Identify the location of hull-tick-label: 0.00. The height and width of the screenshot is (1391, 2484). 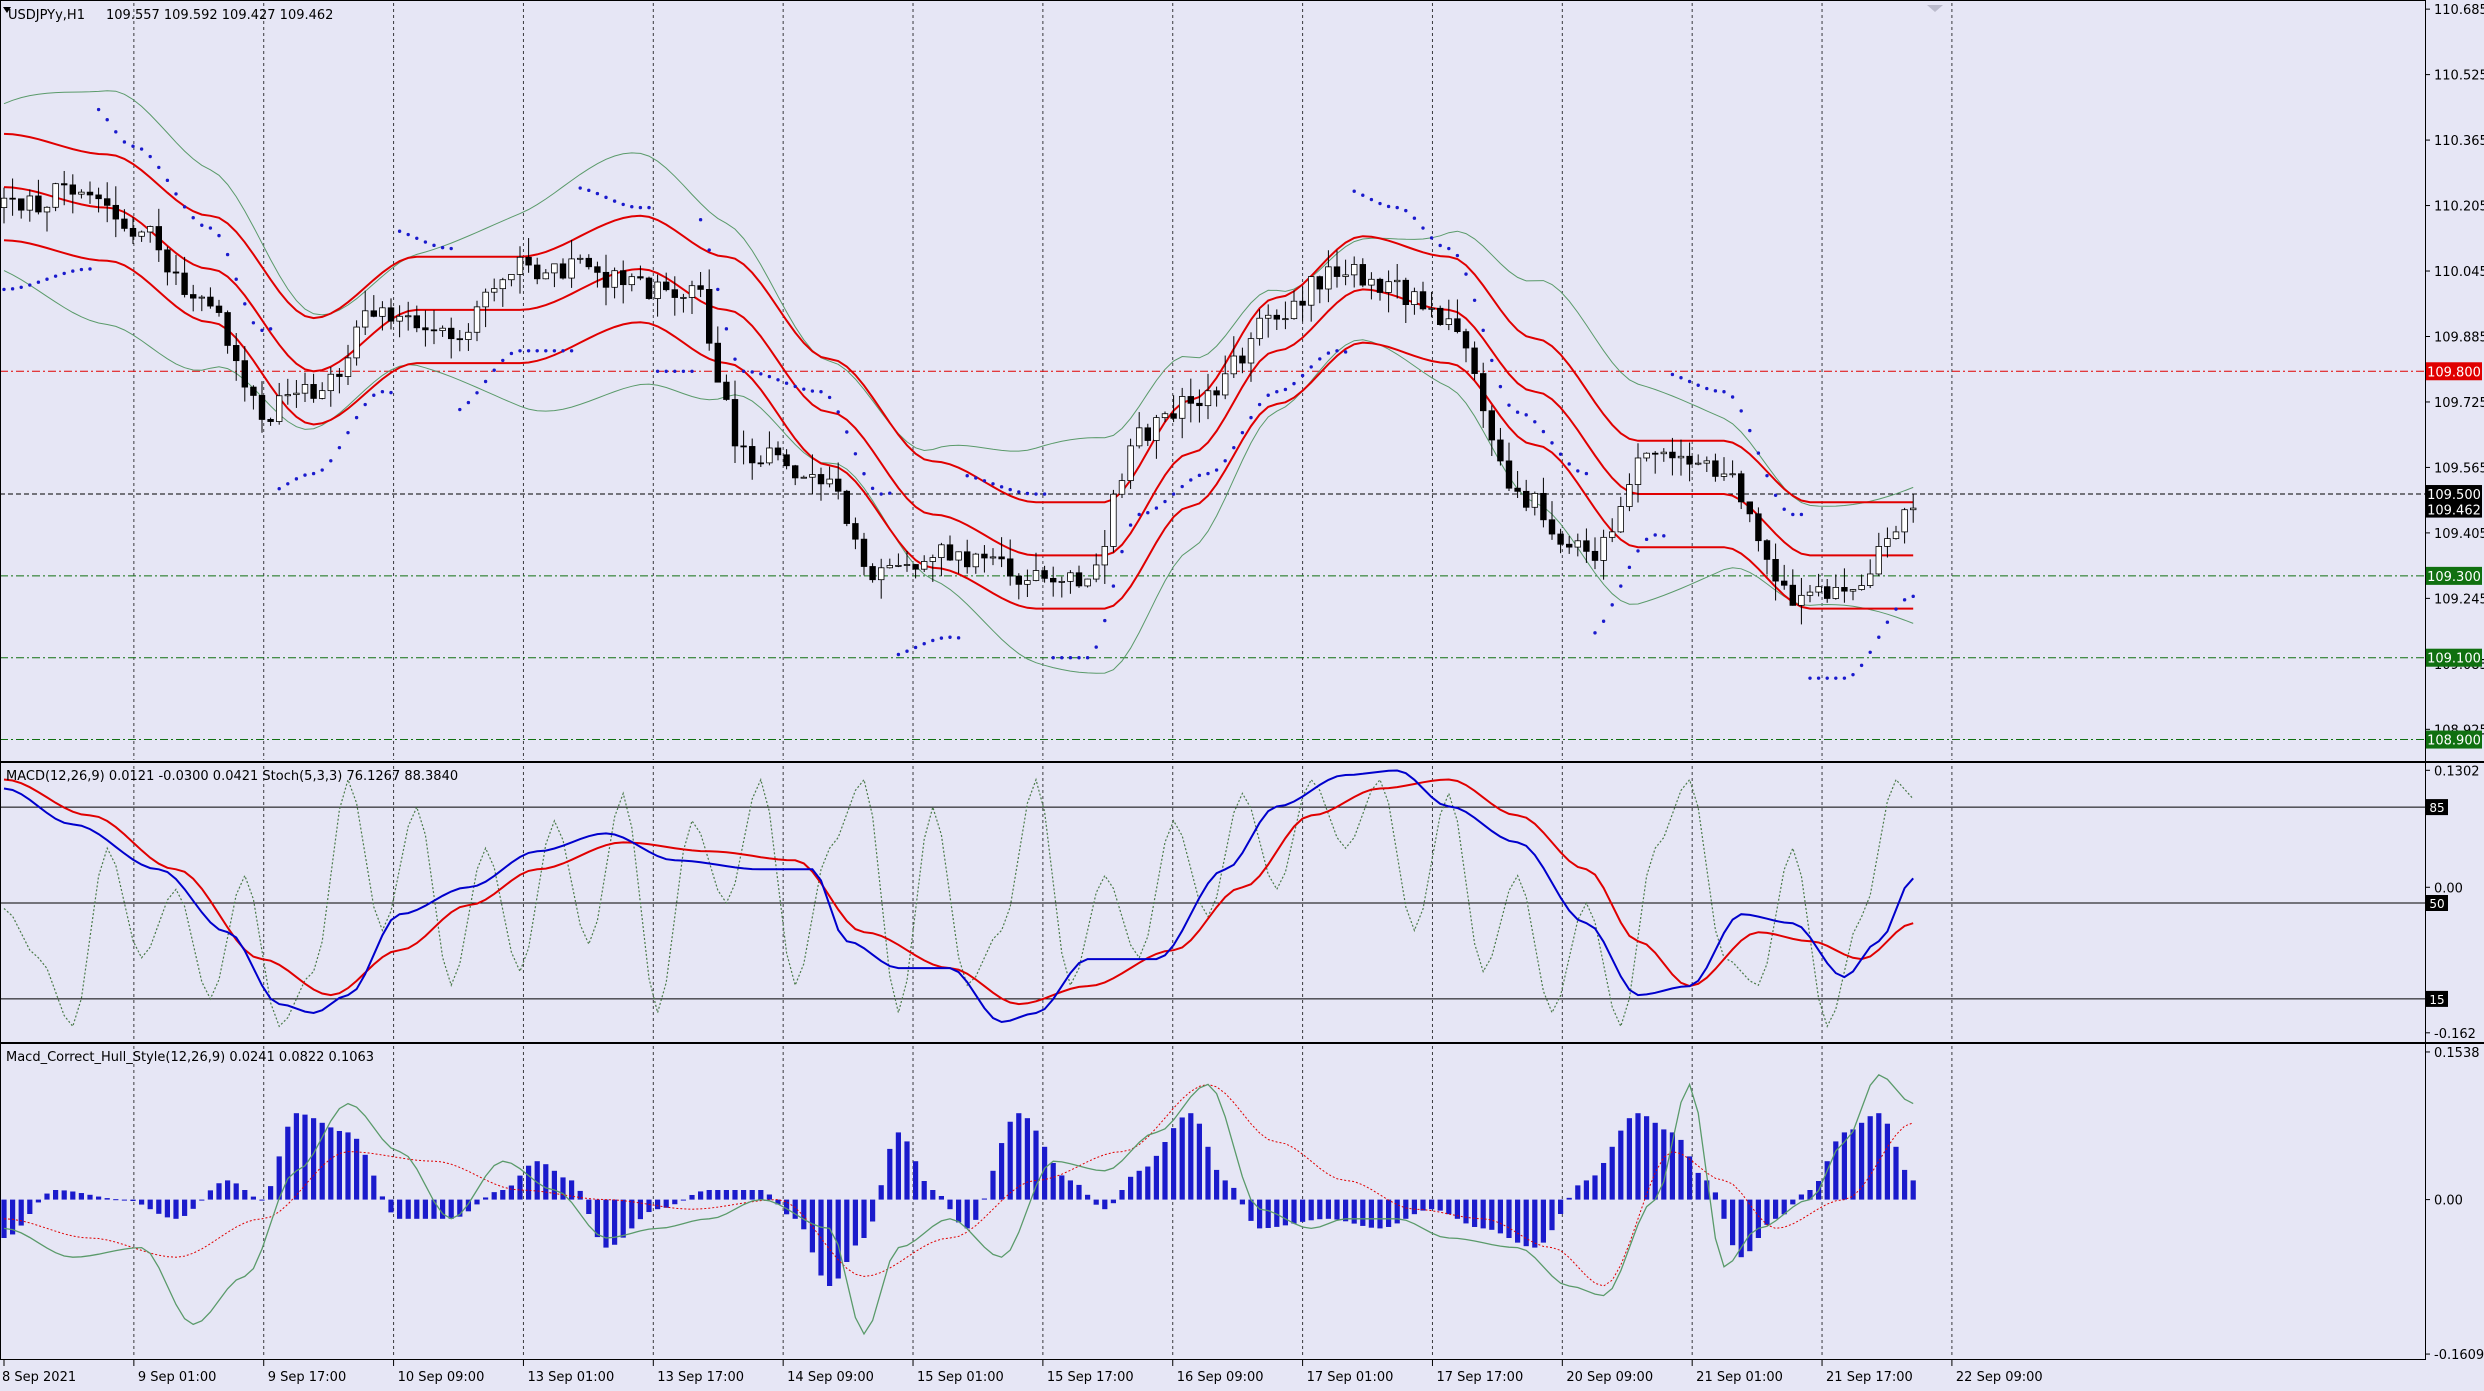
(2448, 1201).